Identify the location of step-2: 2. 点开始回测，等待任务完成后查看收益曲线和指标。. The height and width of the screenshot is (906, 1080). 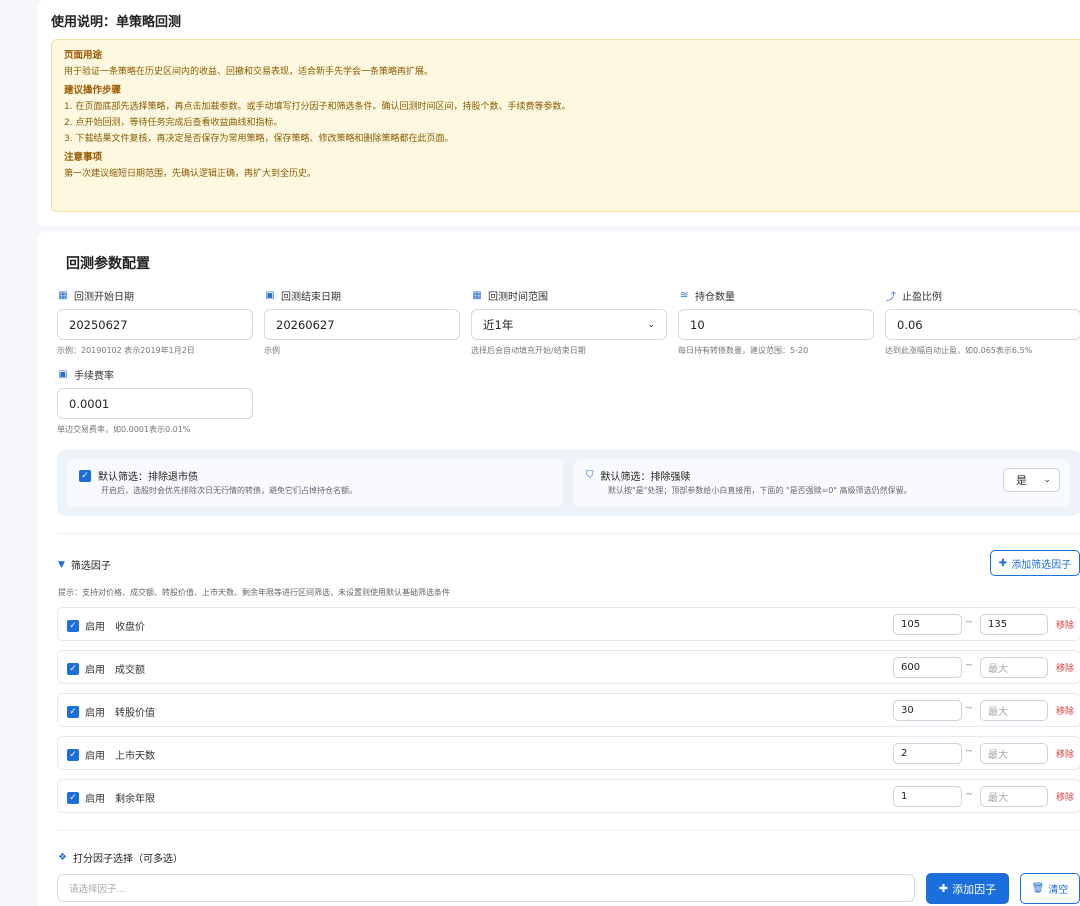
(173, 123).